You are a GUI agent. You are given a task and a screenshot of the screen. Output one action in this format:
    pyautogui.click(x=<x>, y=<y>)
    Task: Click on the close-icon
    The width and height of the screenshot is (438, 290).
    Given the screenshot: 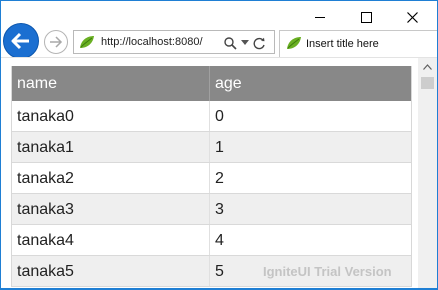 What is the action you would take?
    pyautogui.click(x=412, y=17)
    